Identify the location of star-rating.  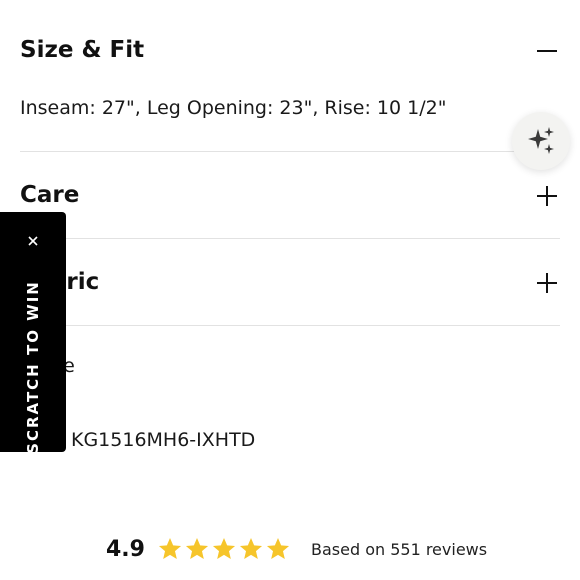
(224, 549).